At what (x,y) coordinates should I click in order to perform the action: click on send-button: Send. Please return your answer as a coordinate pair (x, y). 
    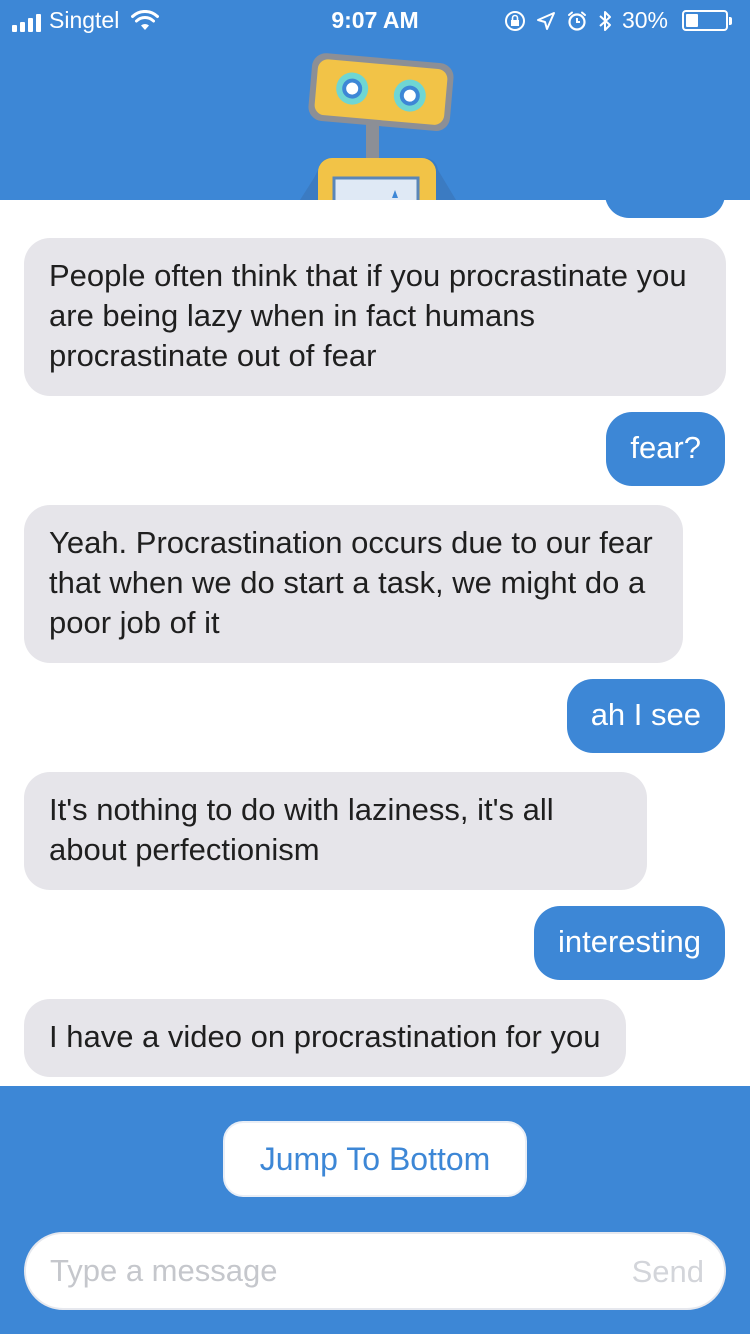
    Looking at the image, I should click on (668, 1272).